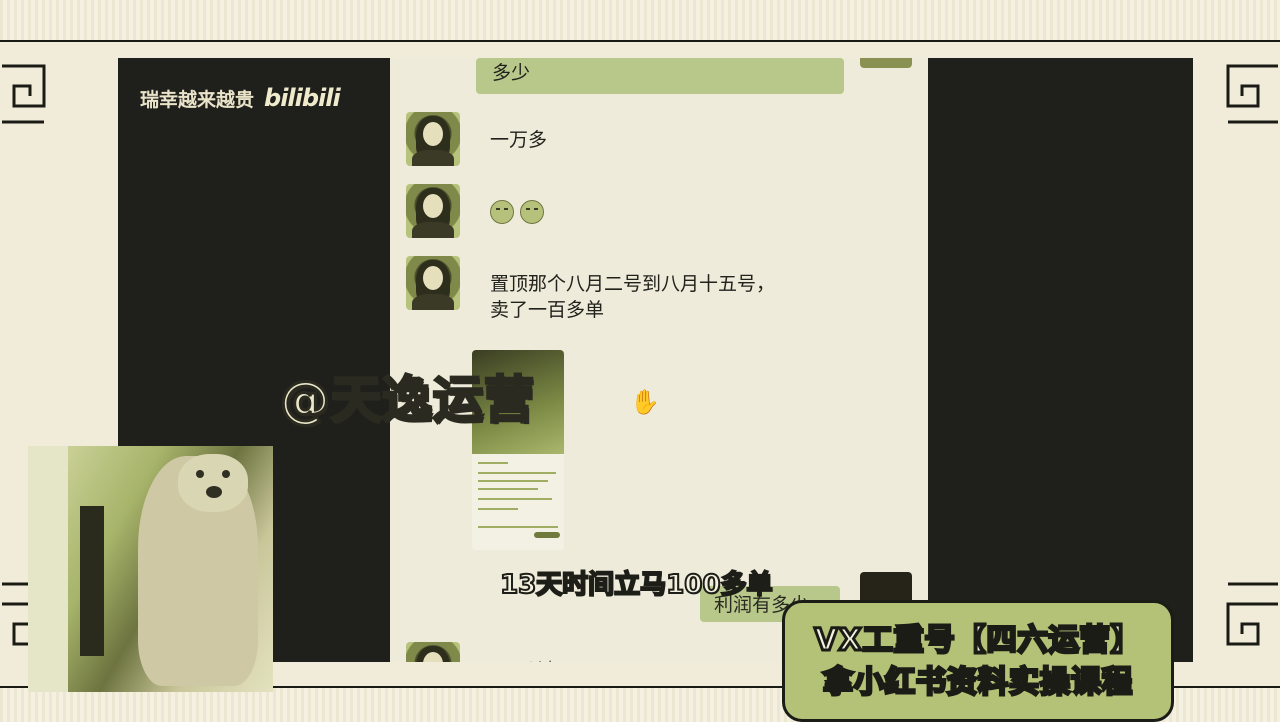 This screenshot has width=1280, height=722. Describe the element at coordinates (519, 140) in the screenshot. I see `received-message-text: 一万多` at that location.